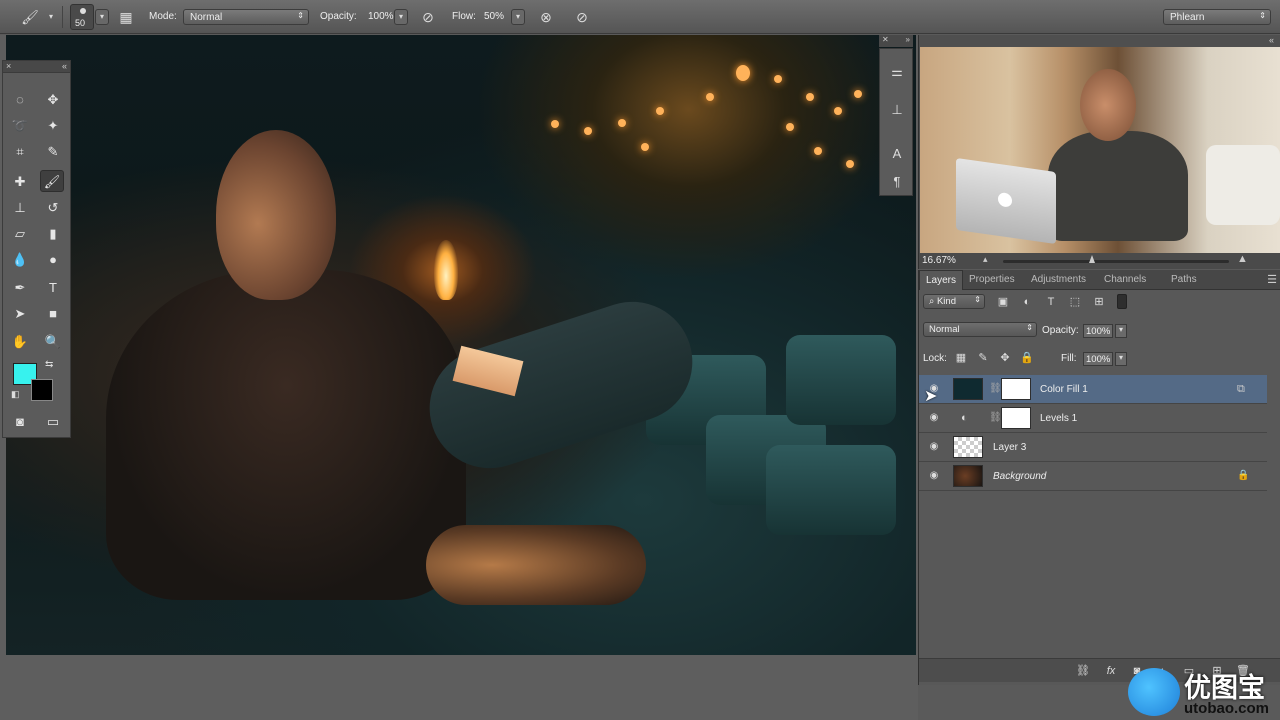 The width and height of the screenshot is (1280, 720). Describe the element at coordinates (1058, 280) in the screenshot. I see `tab-adjustments: Adjustments` at that location.